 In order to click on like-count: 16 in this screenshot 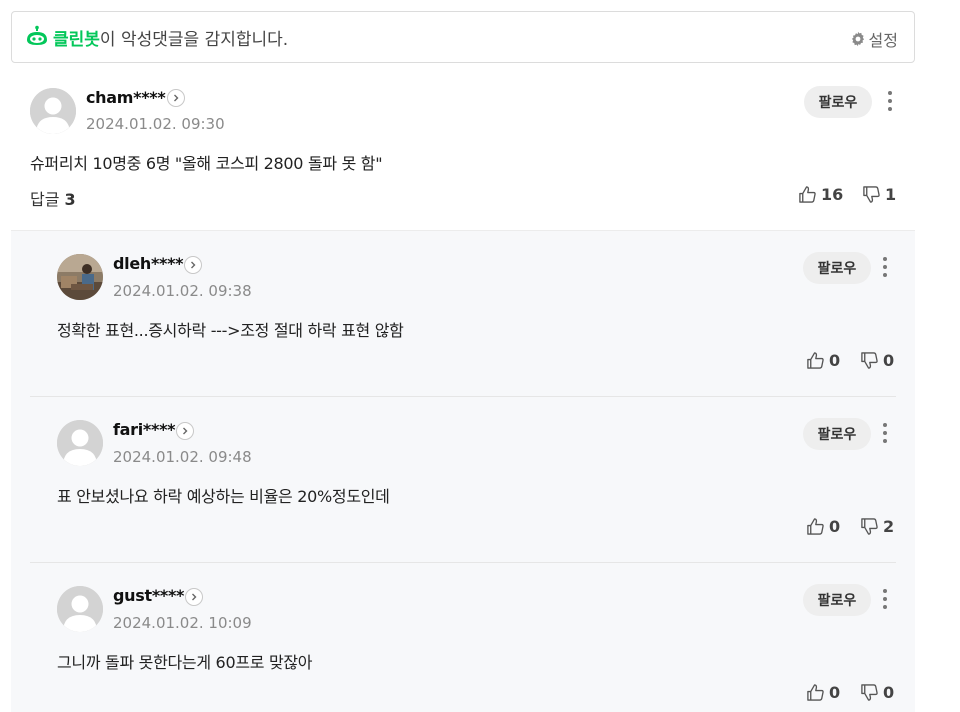, I will do `click(832, 194)`.